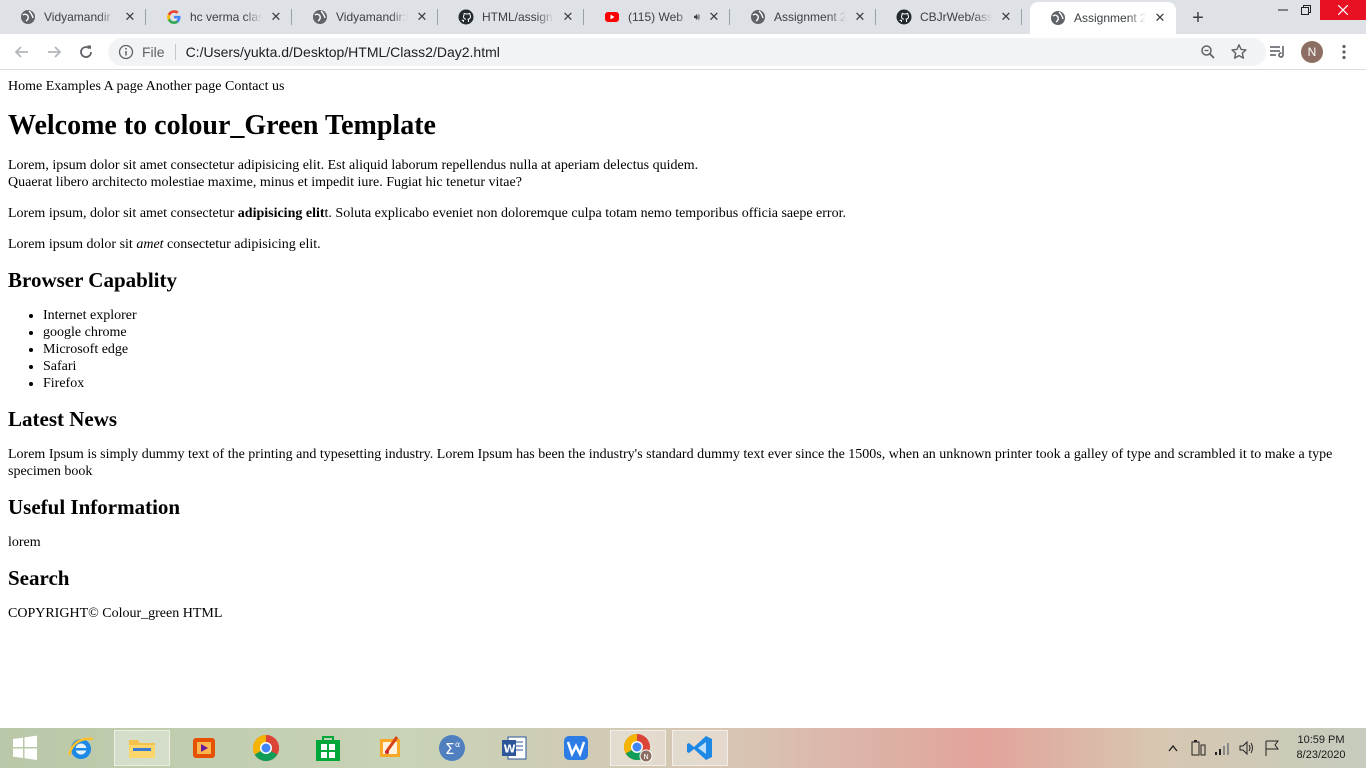 This screenshot has width=1366, height=768. What do you see at coordinates (612, 17) in the screenshot?
I see `youtube-icon` at bounding box center [612, 17].